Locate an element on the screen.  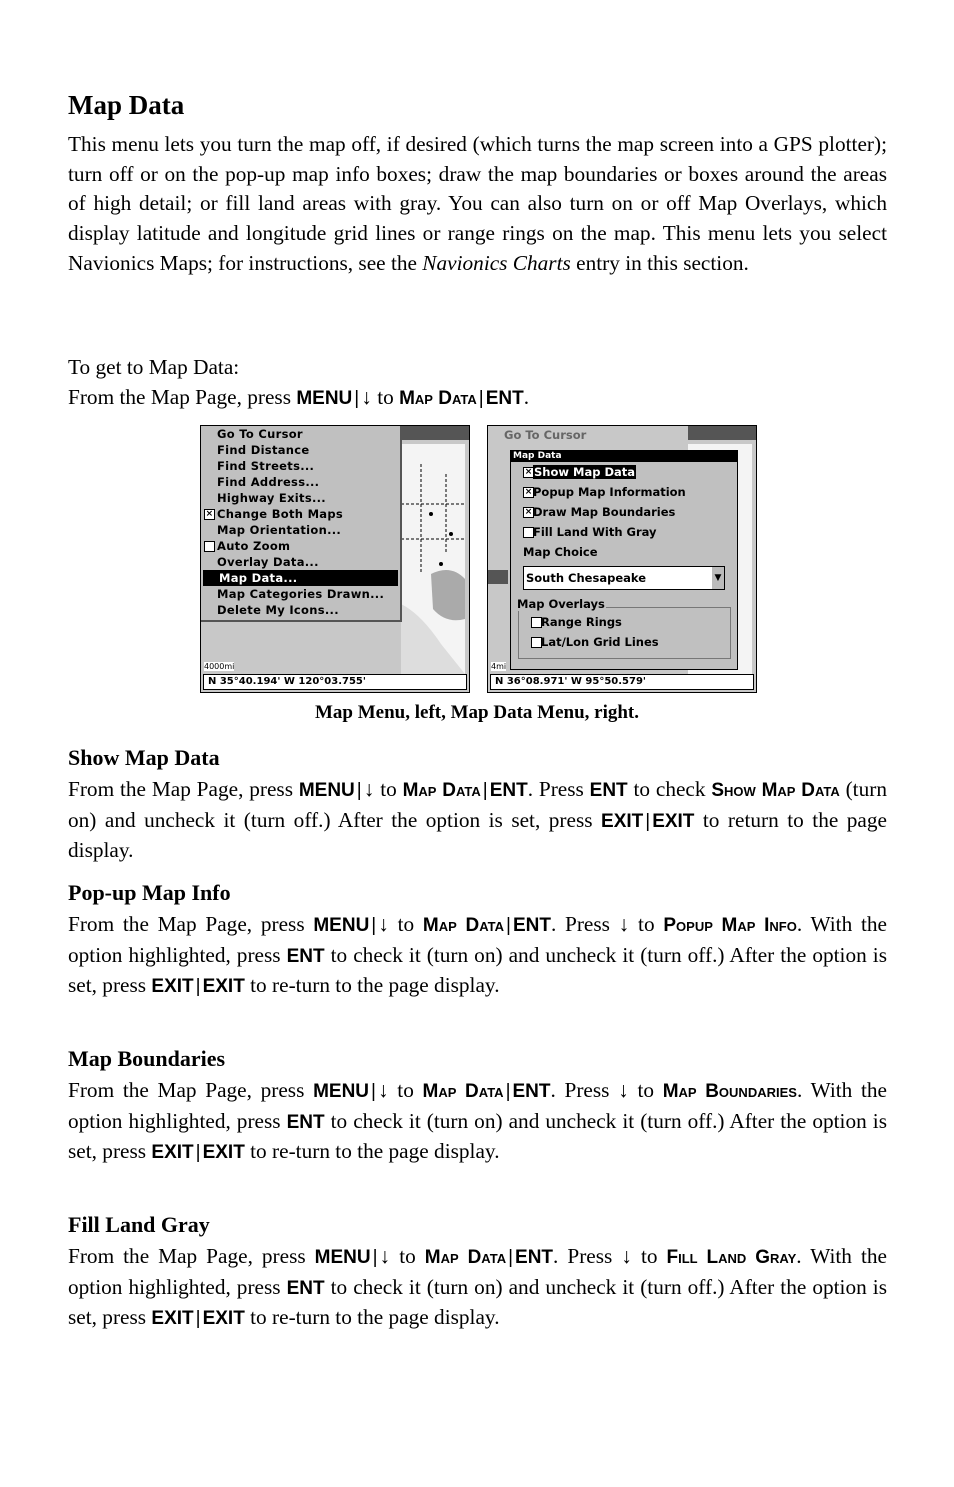
option-item: Range Rings is located at coordinates (624, 622).